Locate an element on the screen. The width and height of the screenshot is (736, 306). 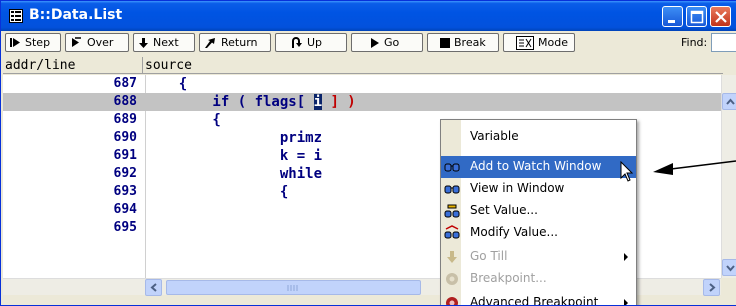
source-text: while is located at coordinates (234, 174).